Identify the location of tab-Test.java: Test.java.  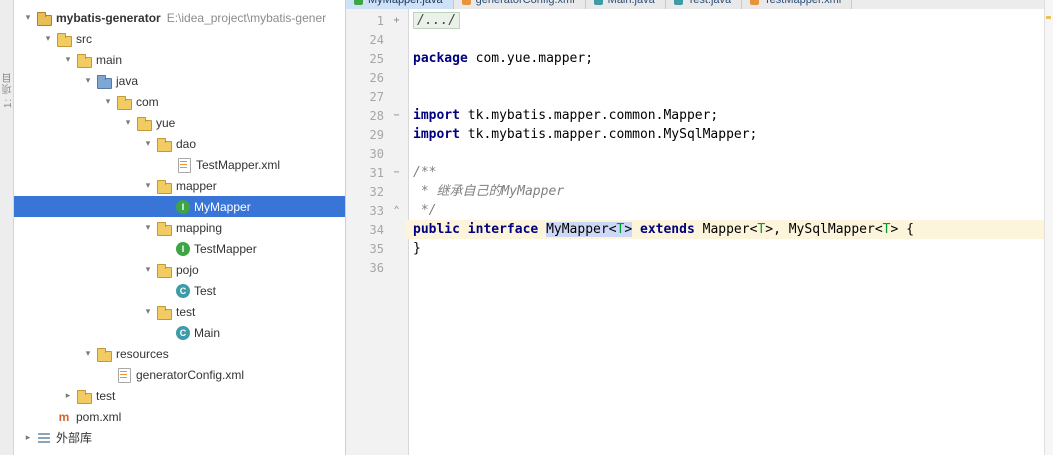
(704, 4).